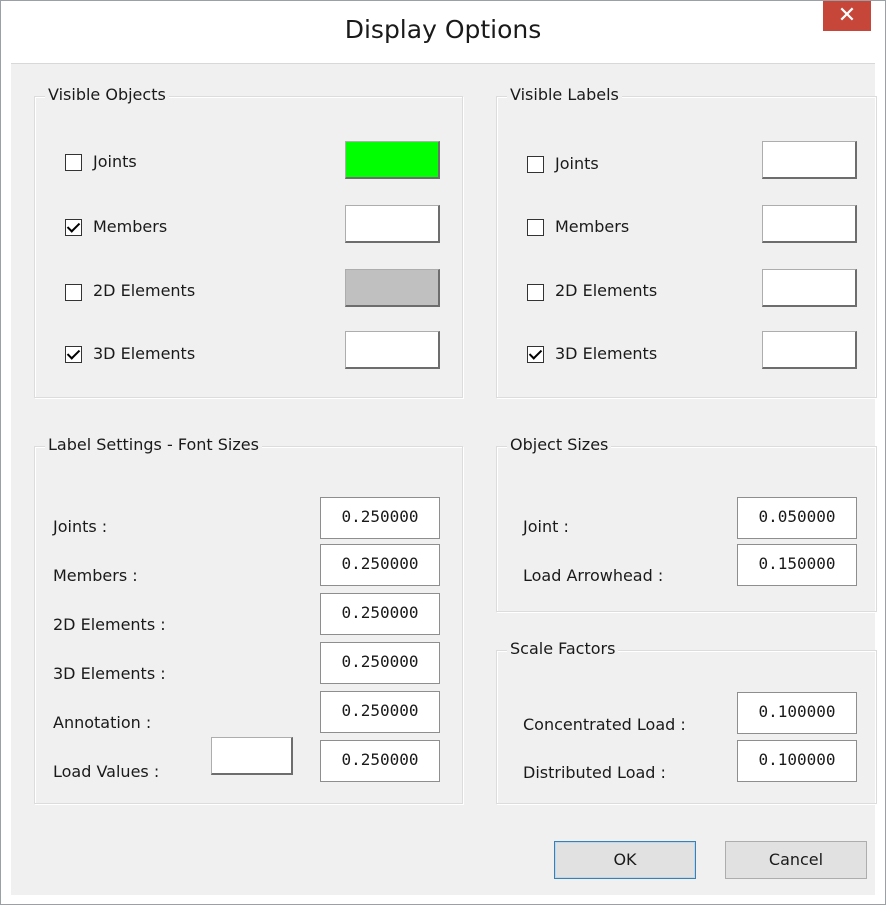  I want to click on object-sizes-load-arrowhead-label: Load Arrowhead :, so click(593, 575).